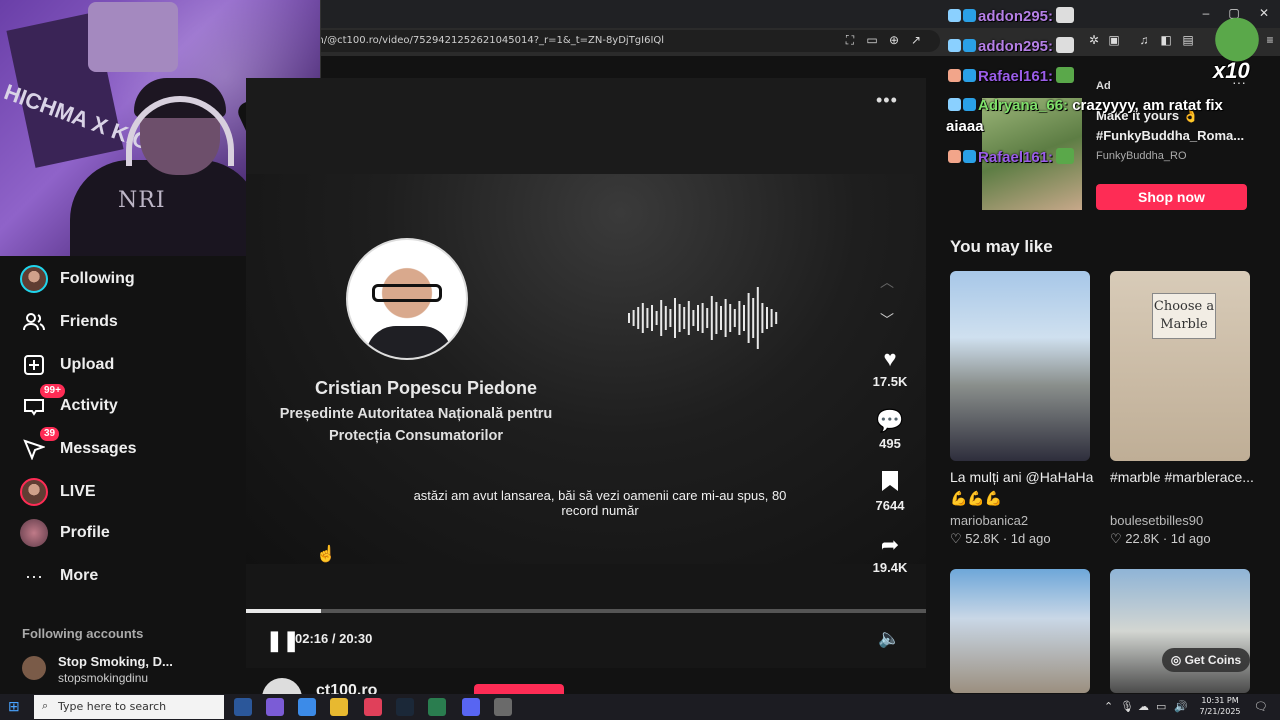 This screenshot has width=1280, height=720. Describe the element at coordinates (503, 707) in the screenshot. I see `app-icon` at that location.